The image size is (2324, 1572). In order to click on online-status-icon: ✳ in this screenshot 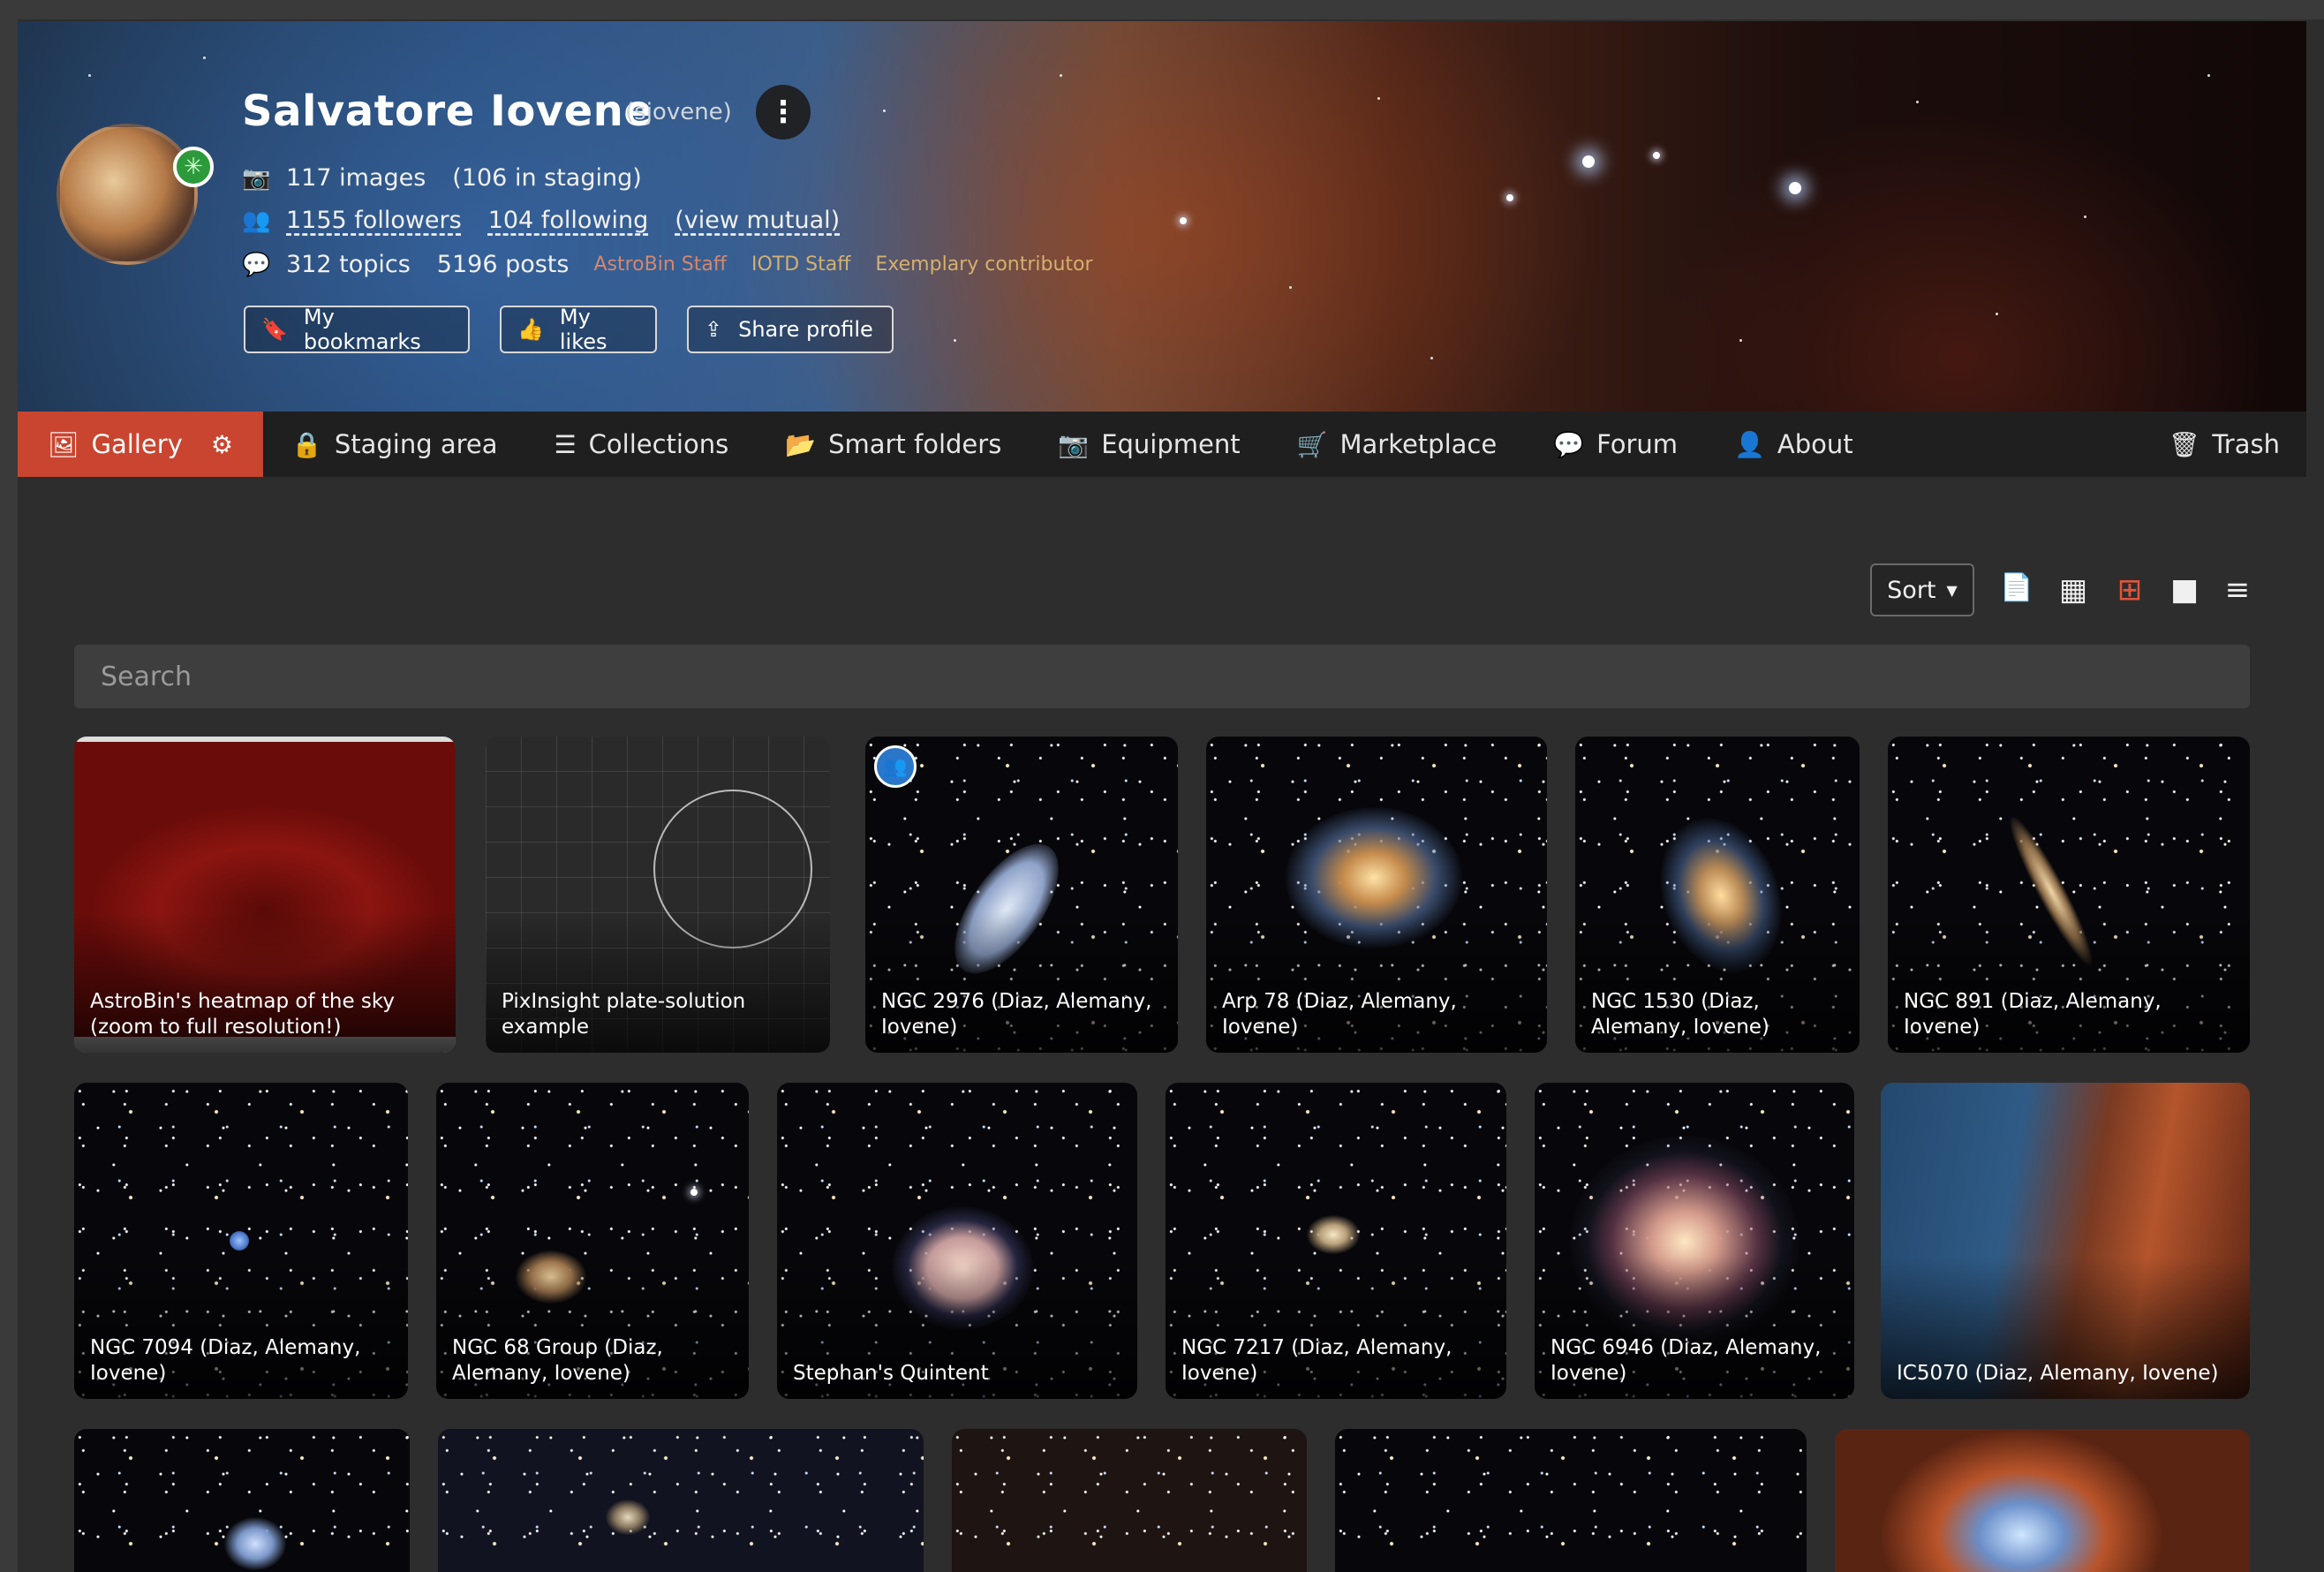, I will do `click(193, 167)`.